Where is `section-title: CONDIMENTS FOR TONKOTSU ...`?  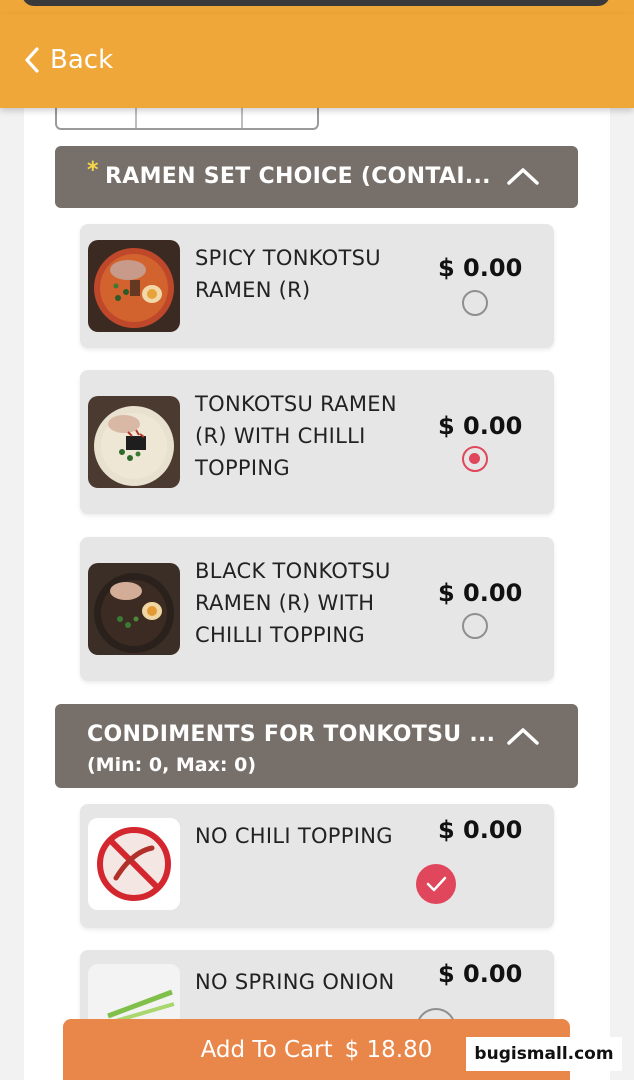
section-title: CONDIMENTS FOR TONKOTSU ... is located at coordinates (291, 734).